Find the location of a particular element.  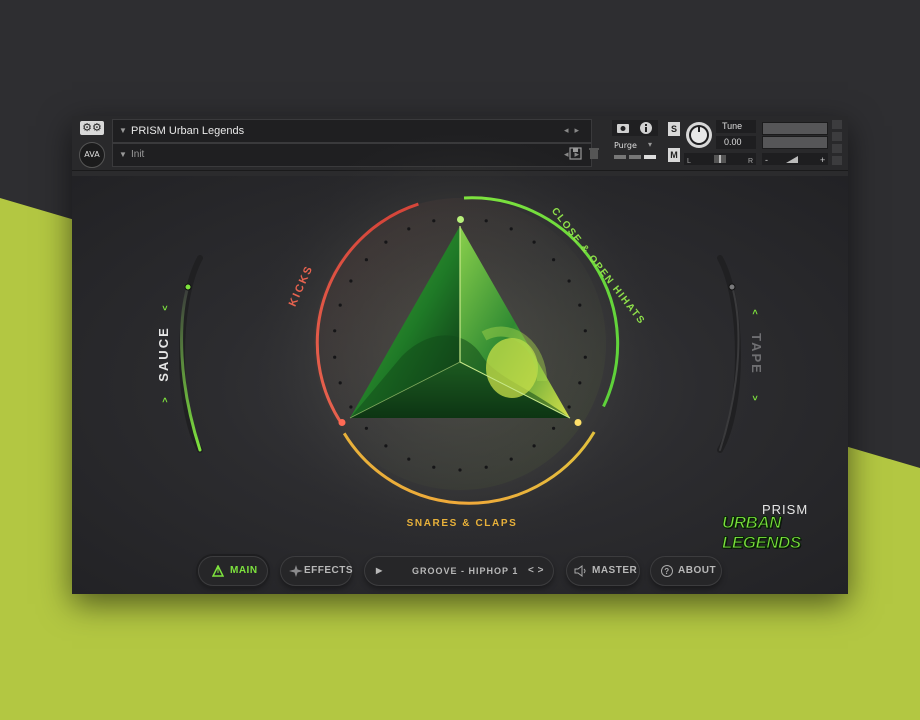

kick-step-active is located at coordinates (342, 422).